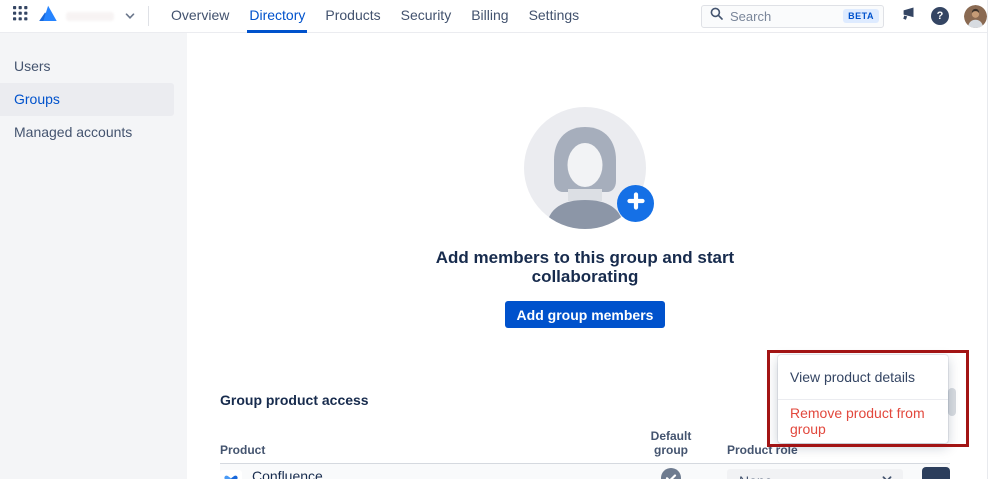 The height and width of the screenshot is (479, 999). I want to click on profile-menu-button, so click(975, 16).